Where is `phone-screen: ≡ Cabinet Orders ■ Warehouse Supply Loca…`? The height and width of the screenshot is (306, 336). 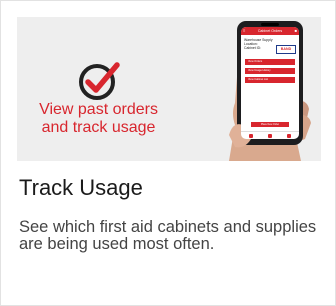
phone-screen: ≡ Cabinet Orders ■ Warehouse Supply Loca… is located at coordinates (270, 83).